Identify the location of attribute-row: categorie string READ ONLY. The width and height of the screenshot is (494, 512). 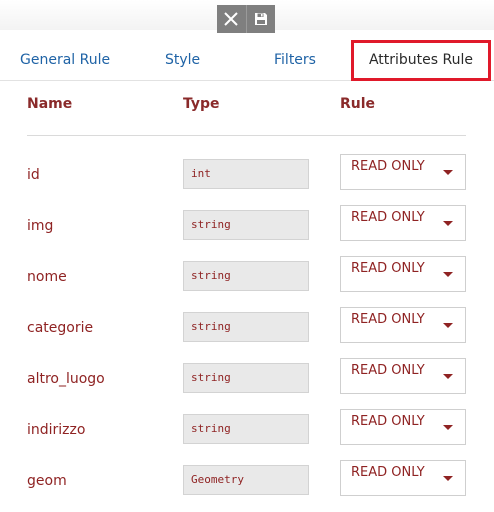
(247, 326).